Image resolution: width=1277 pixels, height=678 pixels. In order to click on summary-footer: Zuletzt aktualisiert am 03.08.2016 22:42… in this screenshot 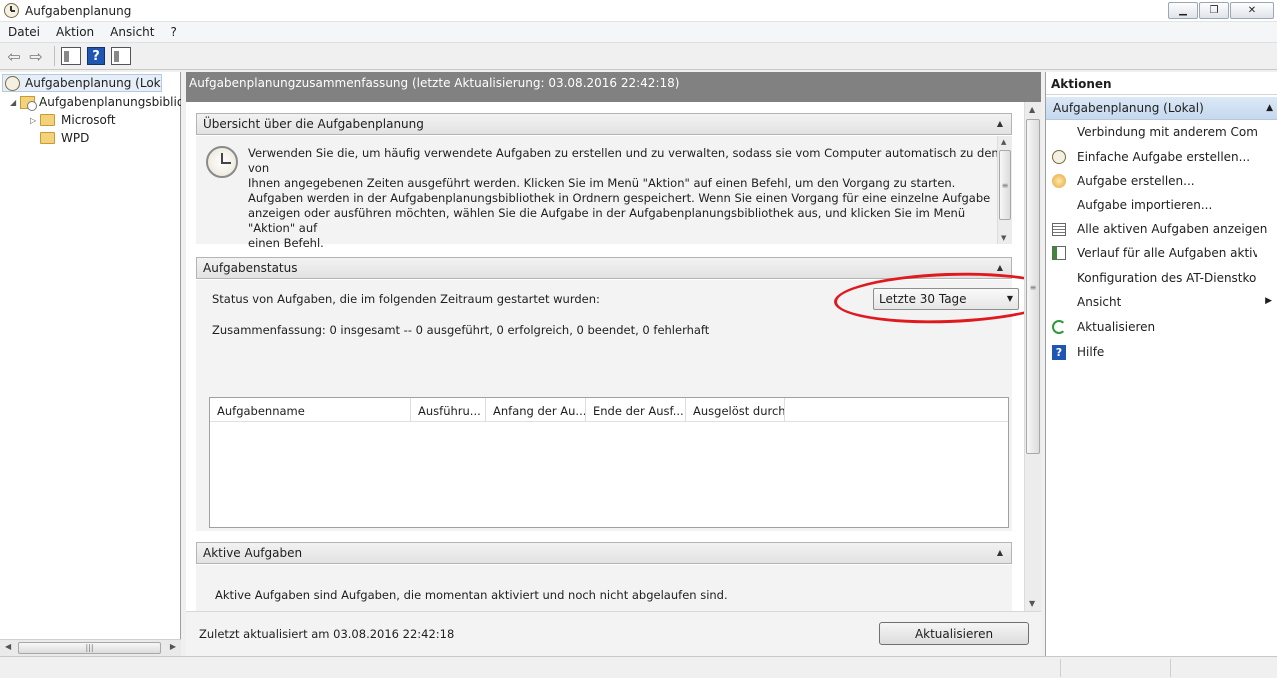, I will do `click(613, 633)`.